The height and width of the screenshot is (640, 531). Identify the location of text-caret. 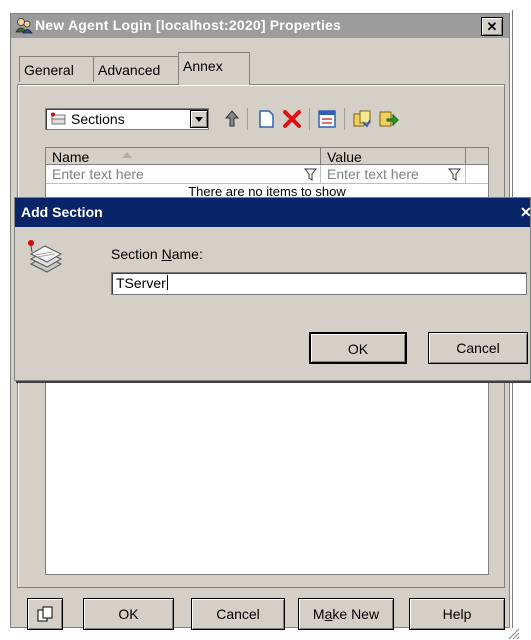
(167, 282).